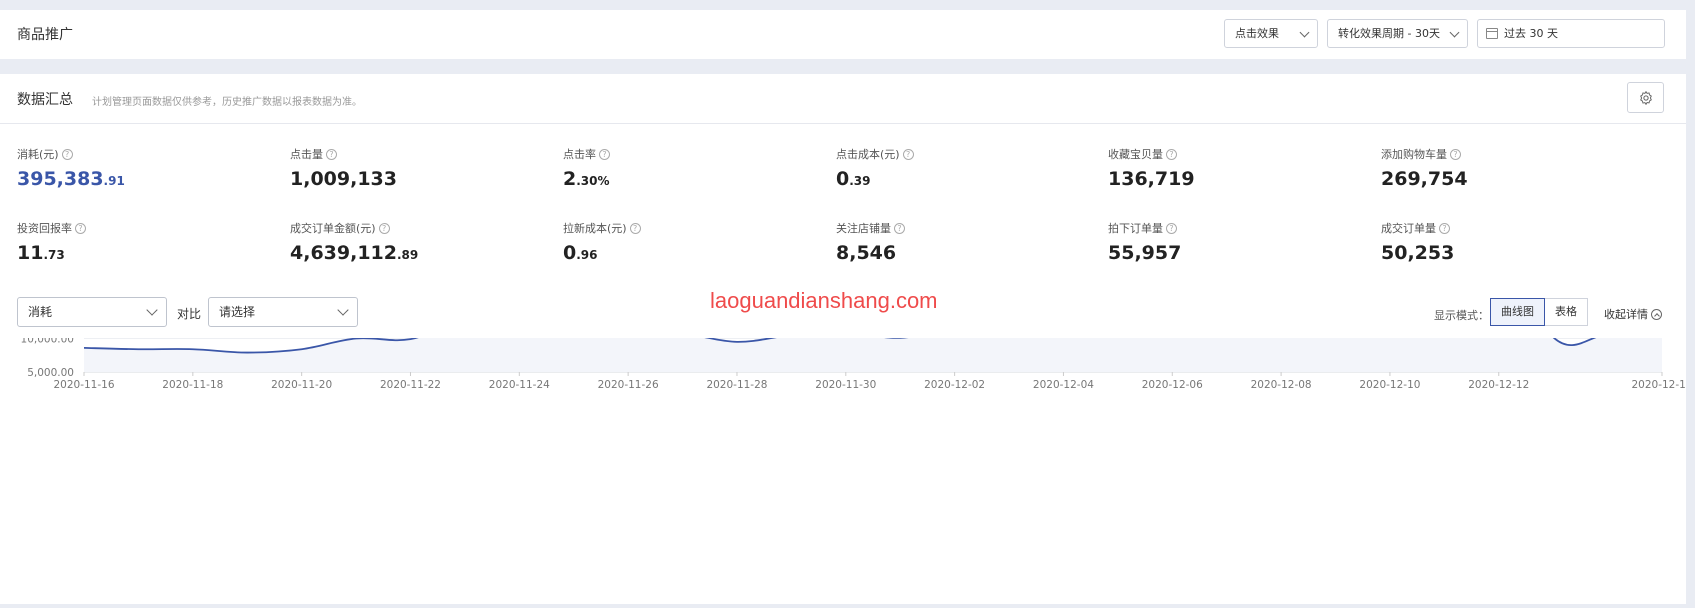 The image size is (1695, 608). I want to click on metric-card: 投资回报率? 11.73, so click(137, 242).